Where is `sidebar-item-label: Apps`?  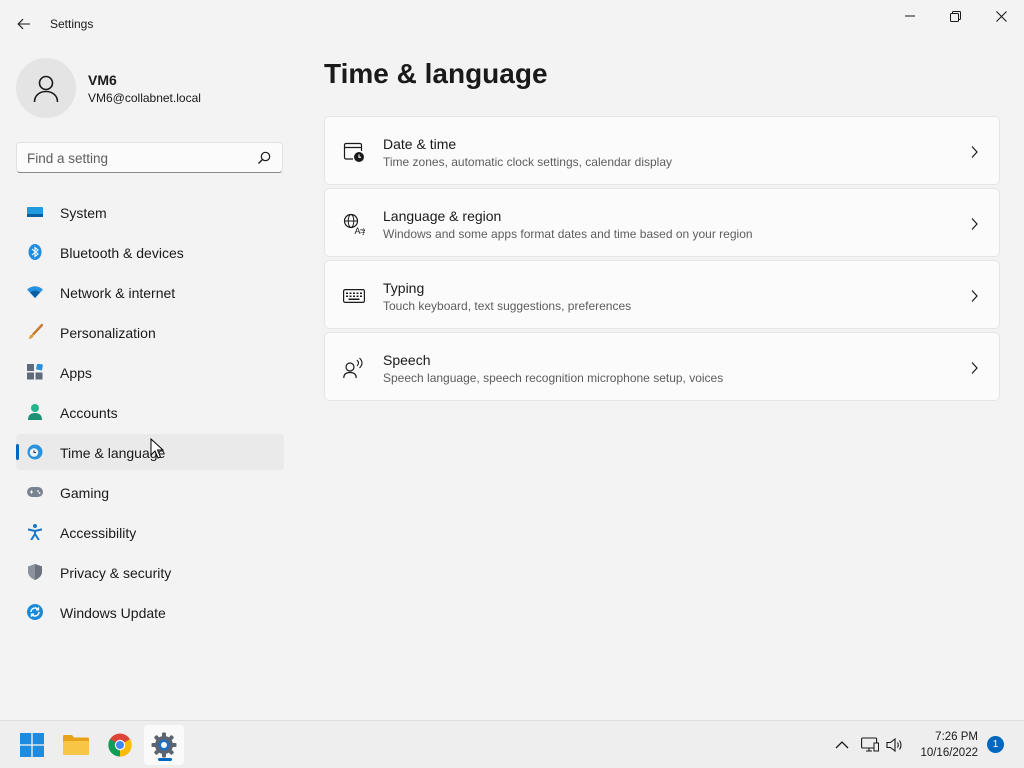 sidebar-item-label: Apps is located at coordinates (76, 373).